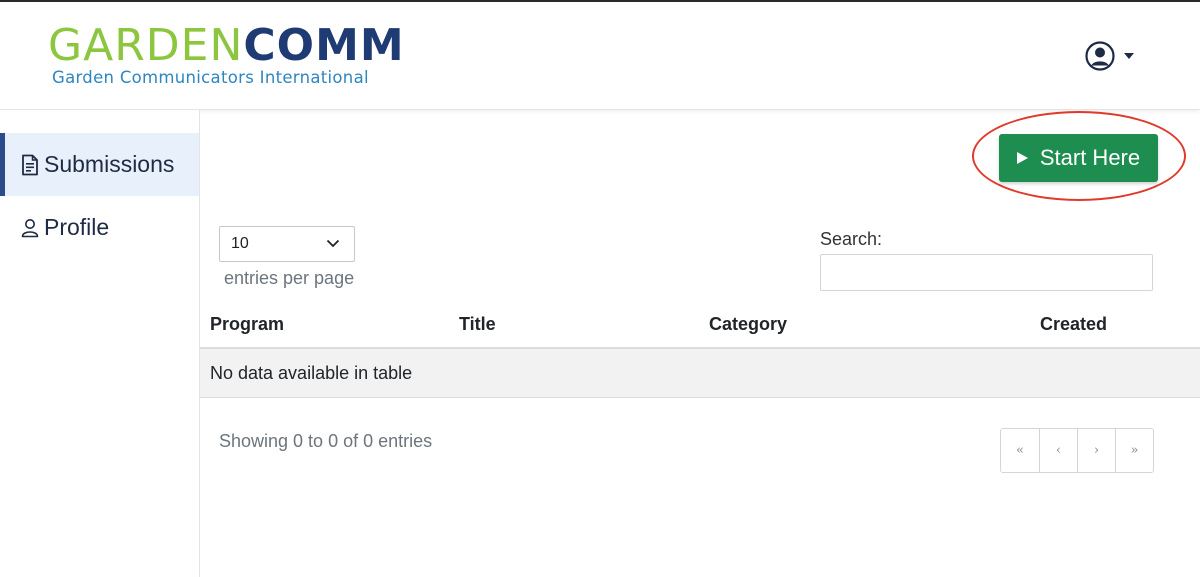  Describe the element at coordinates (77, 227) in the screenshot. I see `sidebar-item-label: Profile` at that location.